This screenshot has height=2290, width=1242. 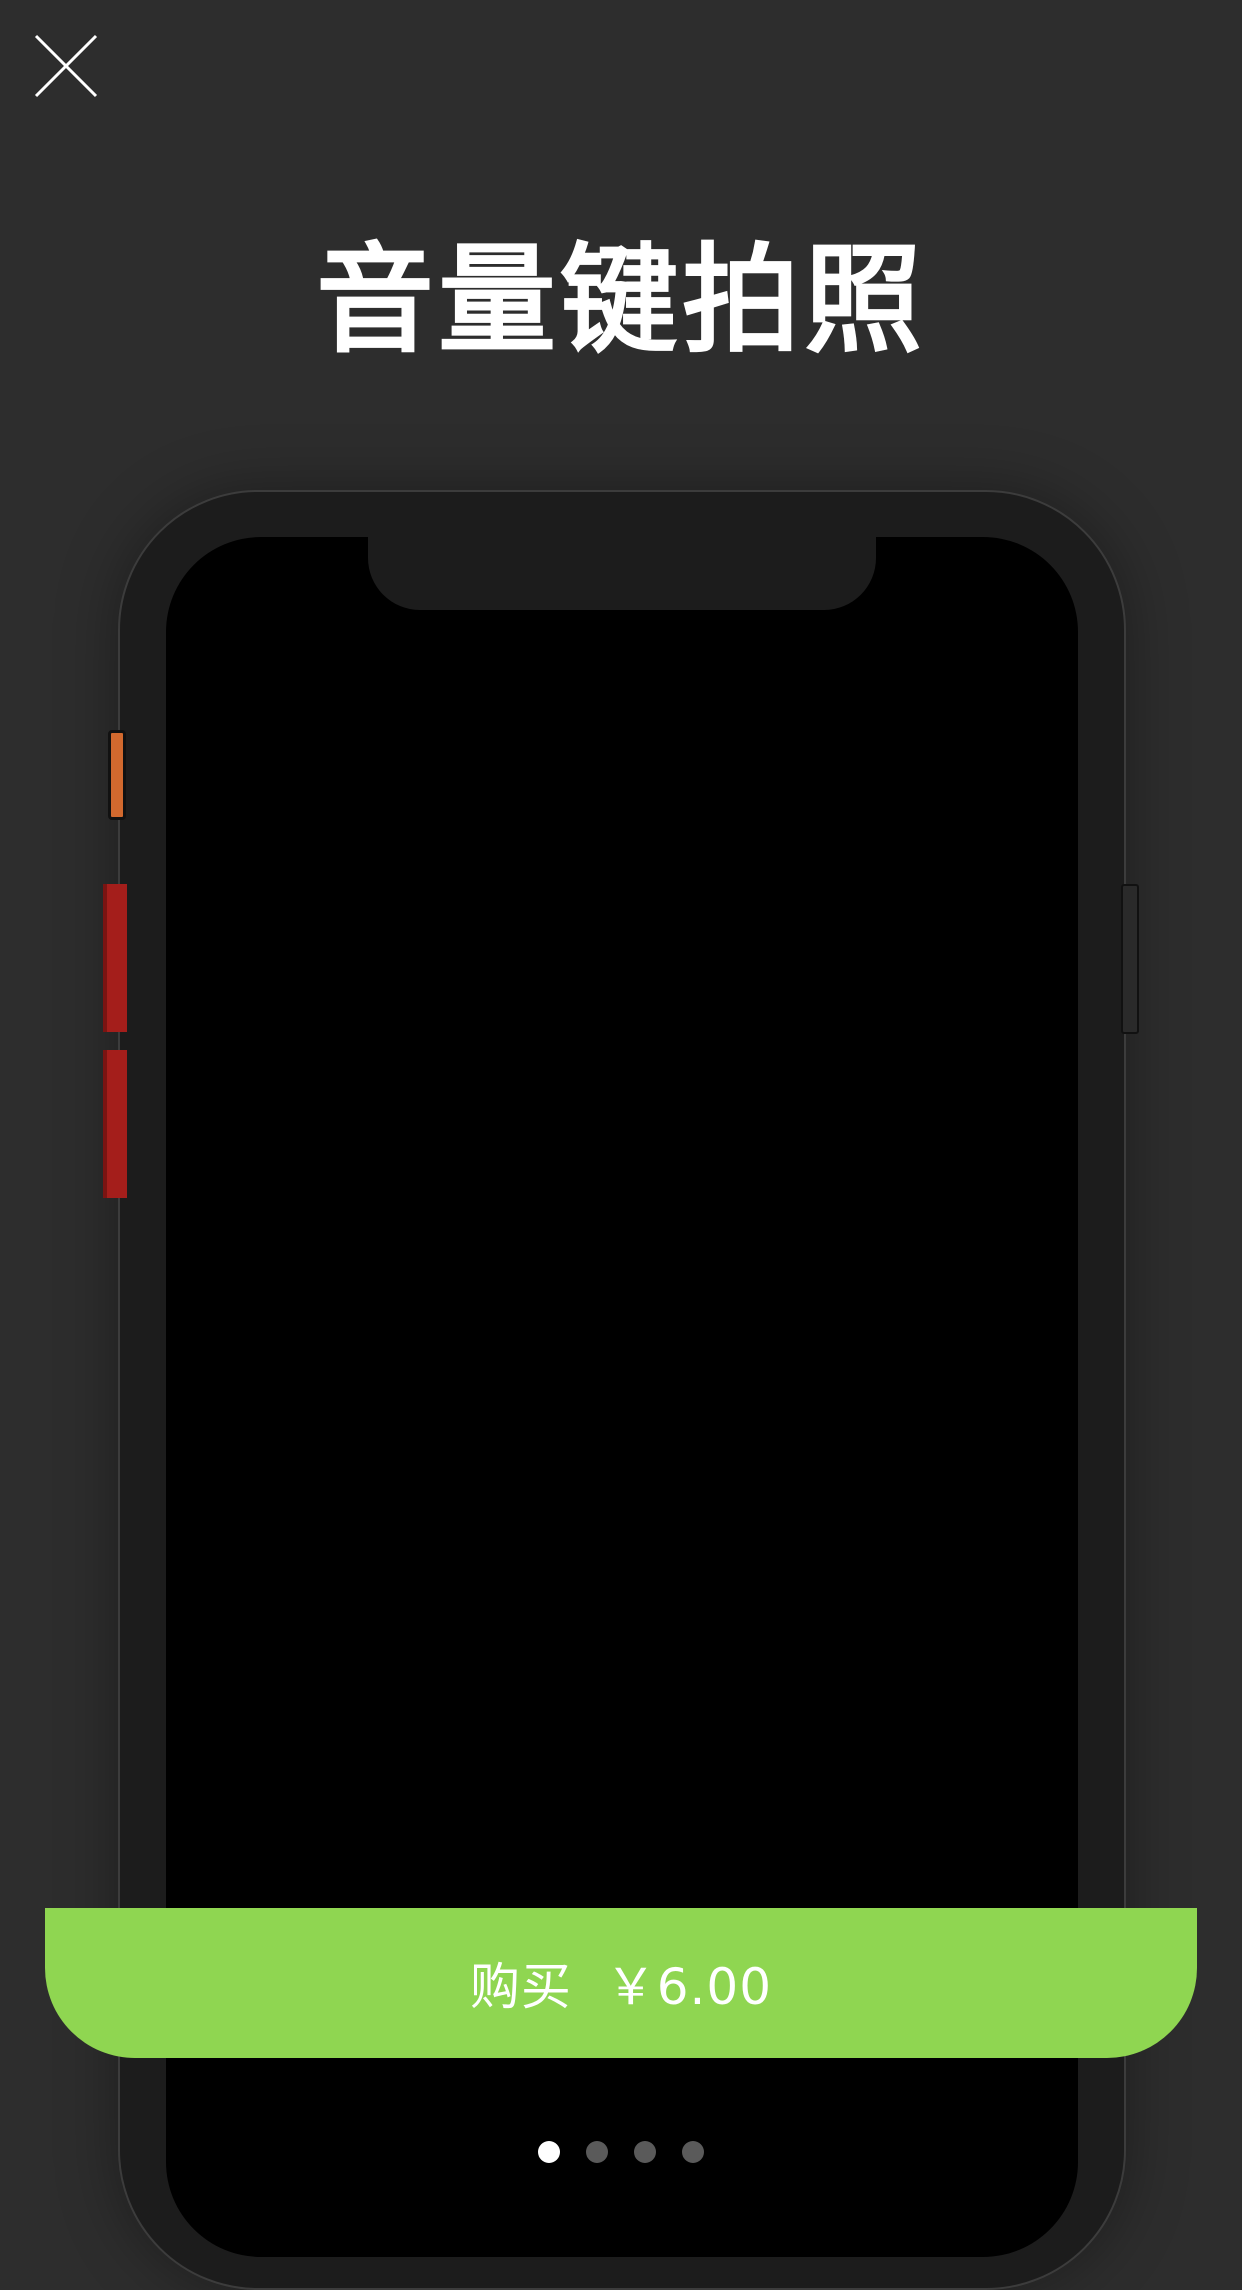 What do you see at coordinates (1130, 959) in the screenshot?
I see `phone-power-button` at bounding box center [1130, 959].